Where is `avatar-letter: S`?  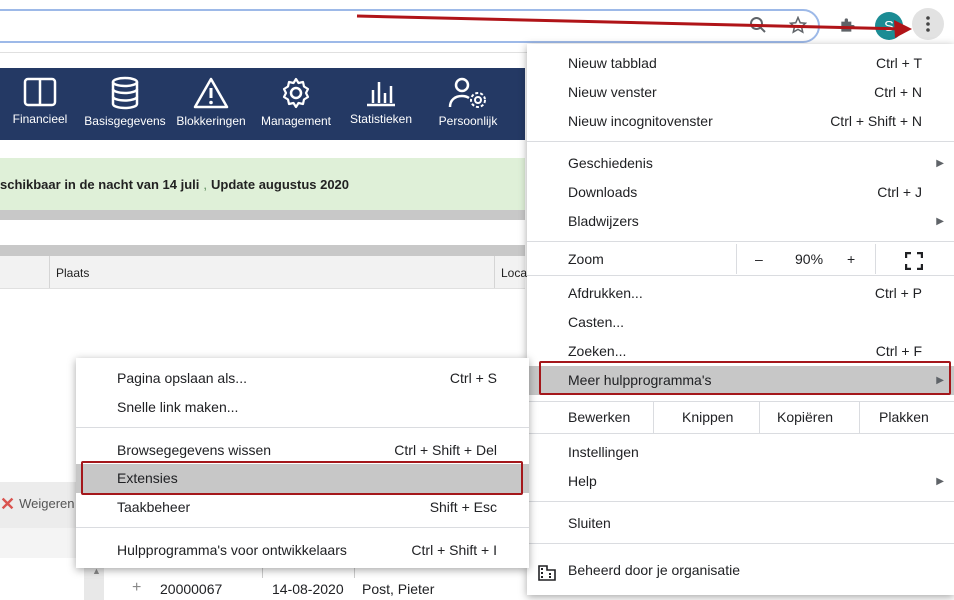
avatar-letter: S is located at coordinates (888, 26).